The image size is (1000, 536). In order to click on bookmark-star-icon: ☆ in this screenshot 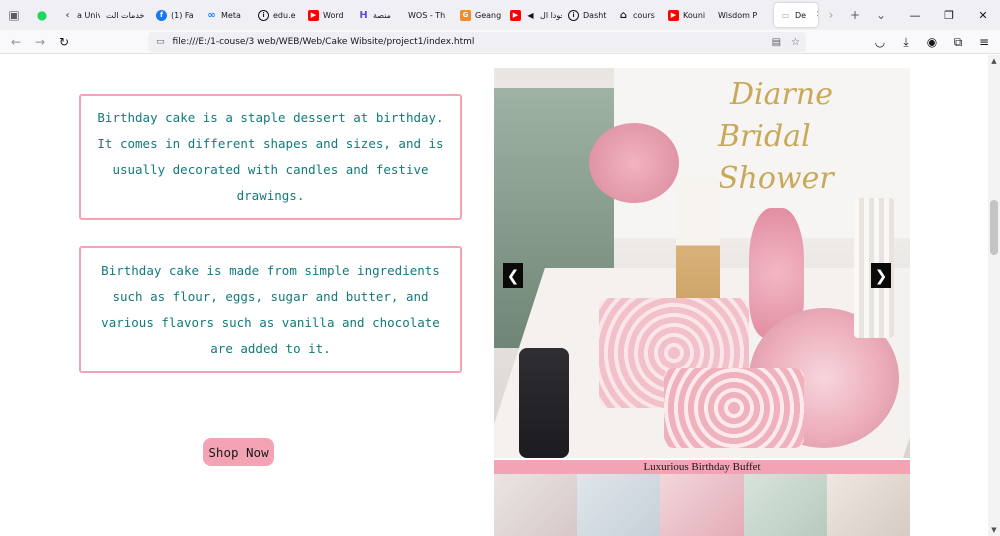, I will do `click(795, 42)`.